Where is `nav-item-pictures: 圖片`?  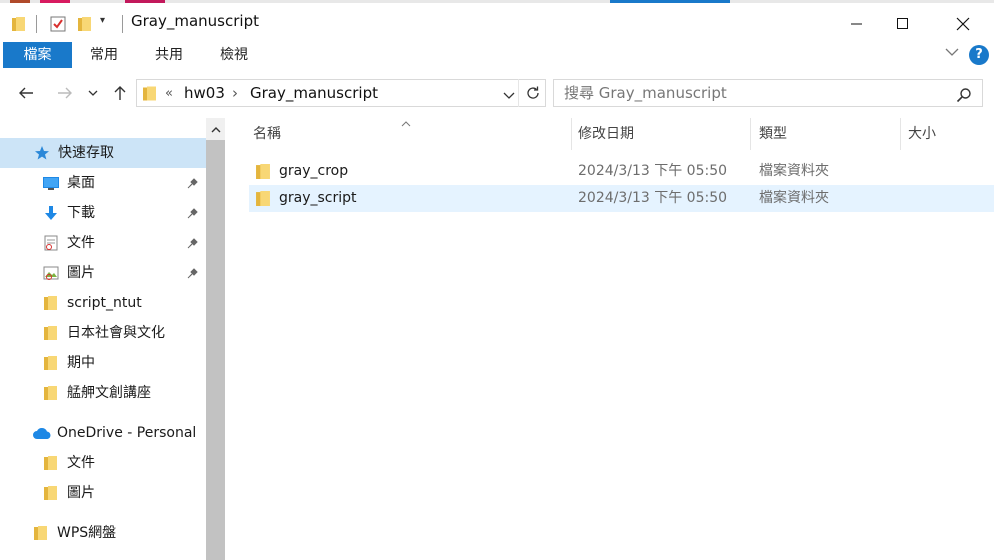
nav-item-pictures: 圖片 is located at coordinates (103, 273).